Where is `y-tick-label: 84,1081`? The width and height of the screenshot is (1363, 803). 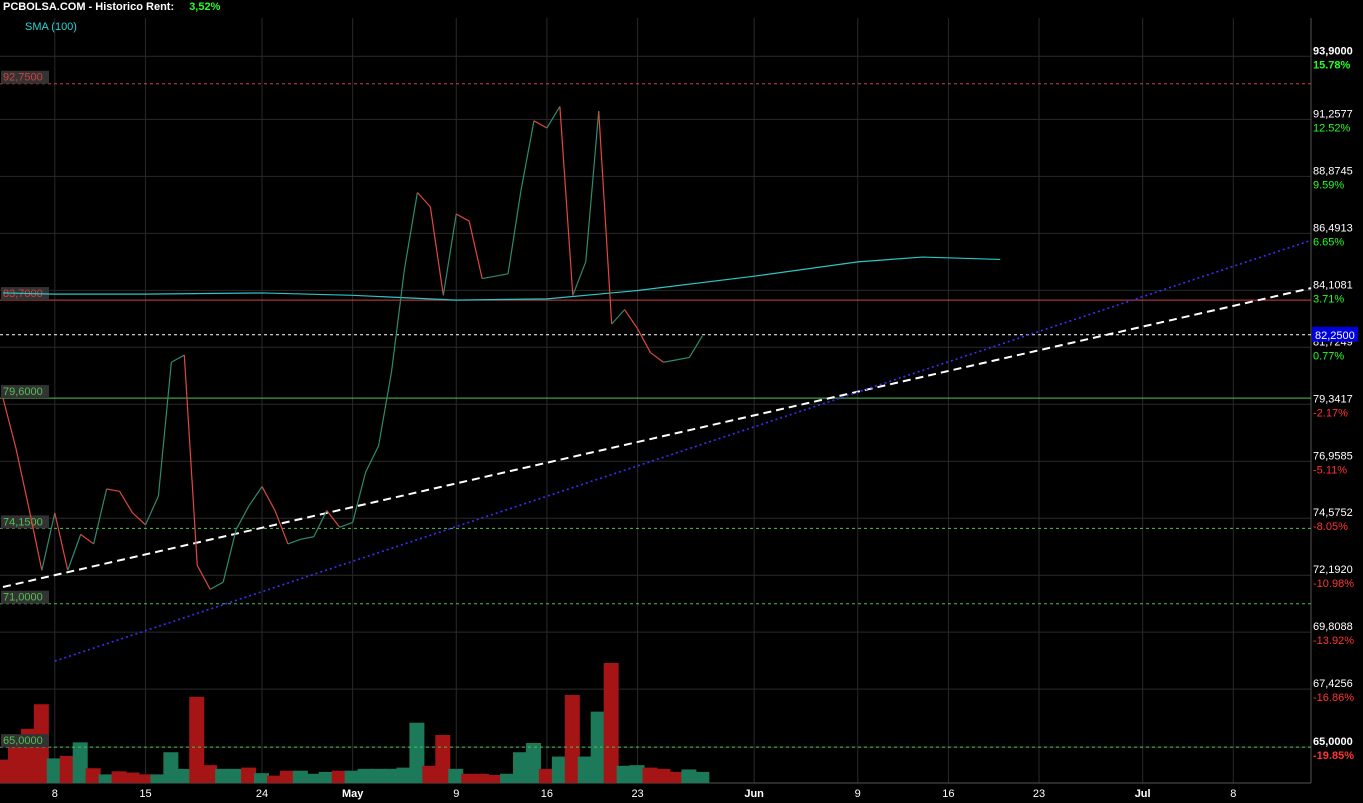 y-tick-label: 84,1081 is located at coordinates (1333, 285).